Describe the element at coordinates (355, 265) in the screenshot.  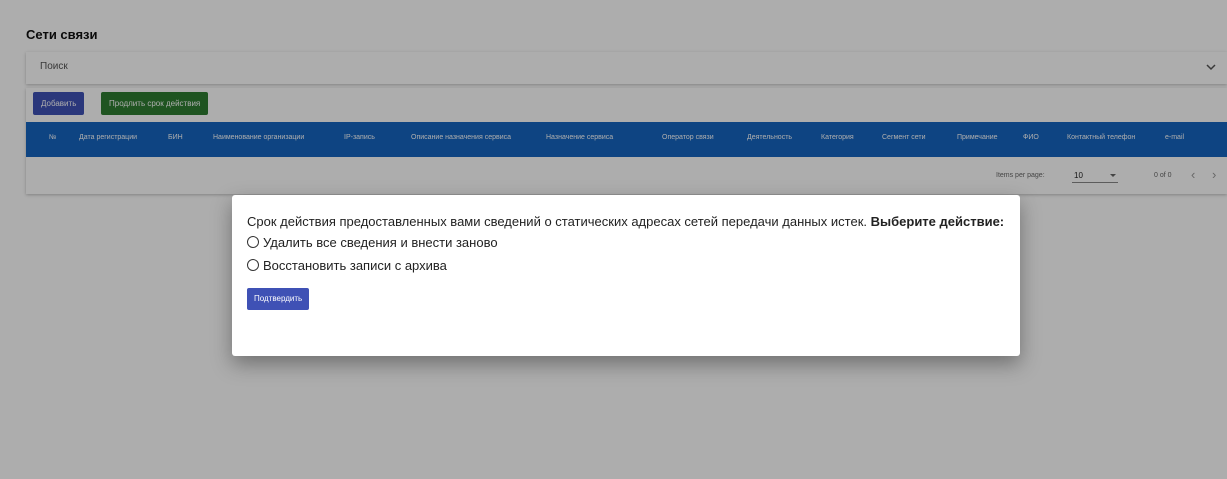
I see `radio-option-restore-label: Восстановить записи с архива` at that location.